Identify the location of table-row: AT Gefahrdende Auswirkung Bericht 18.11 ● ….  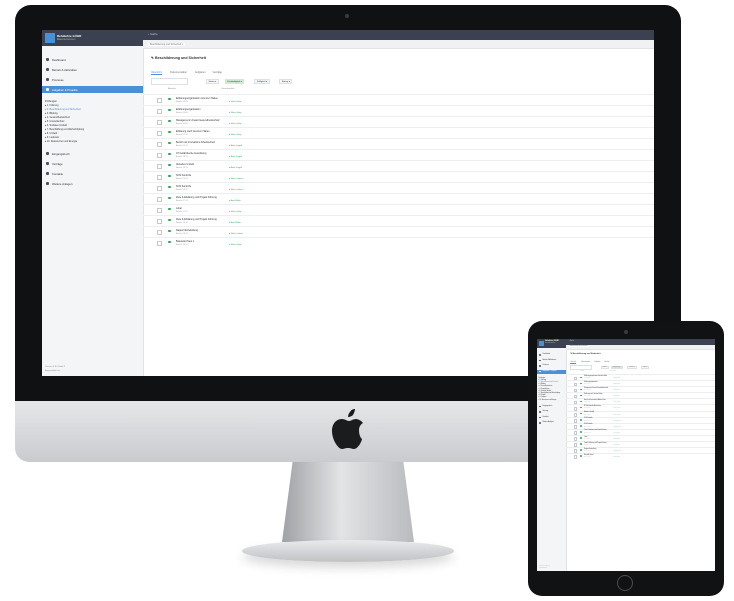
(398, 154).